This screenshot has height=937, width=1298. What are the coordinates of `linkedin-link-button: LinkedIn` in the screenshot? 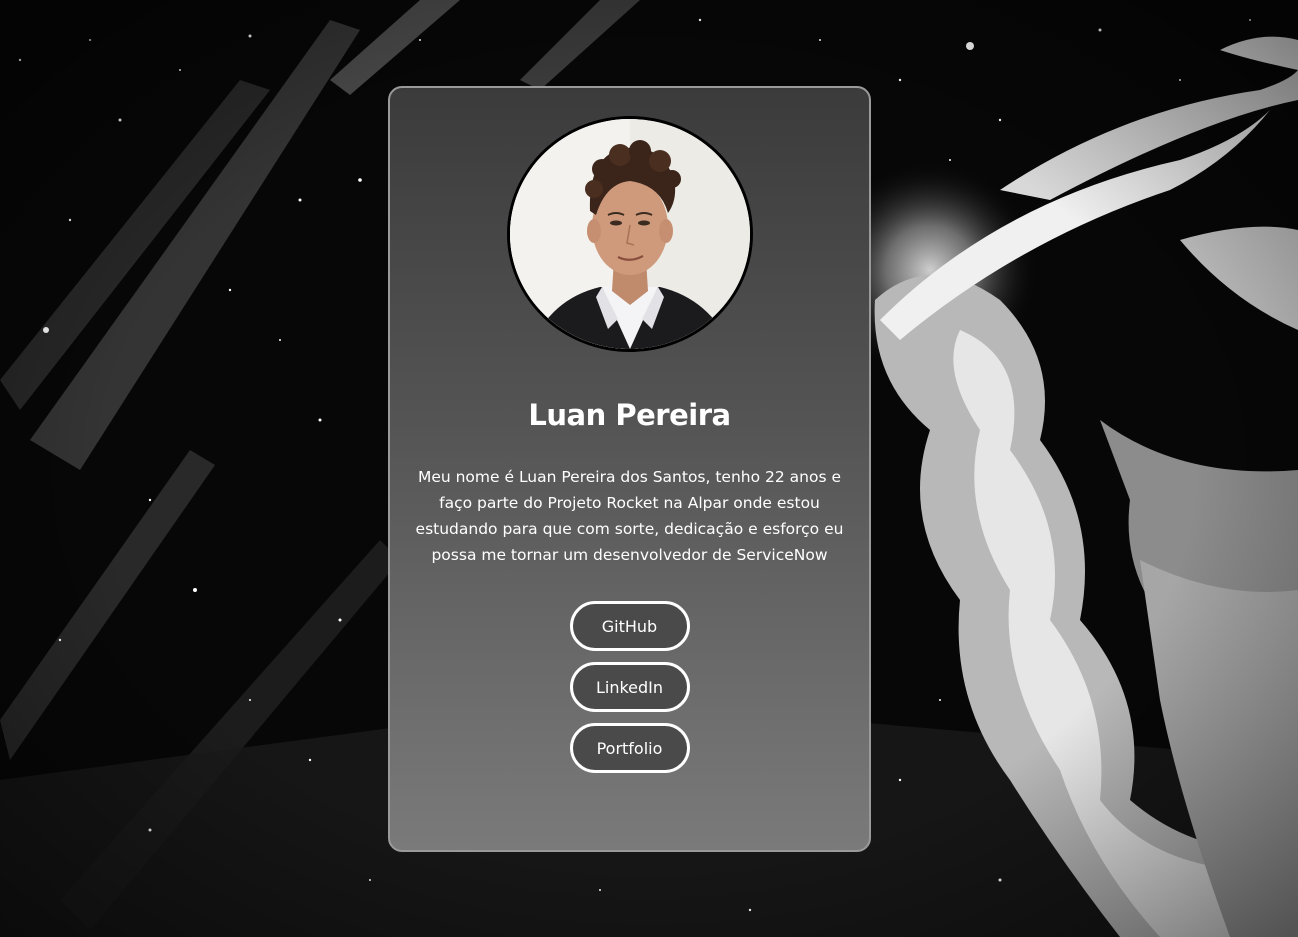 It's located at (629, 687).